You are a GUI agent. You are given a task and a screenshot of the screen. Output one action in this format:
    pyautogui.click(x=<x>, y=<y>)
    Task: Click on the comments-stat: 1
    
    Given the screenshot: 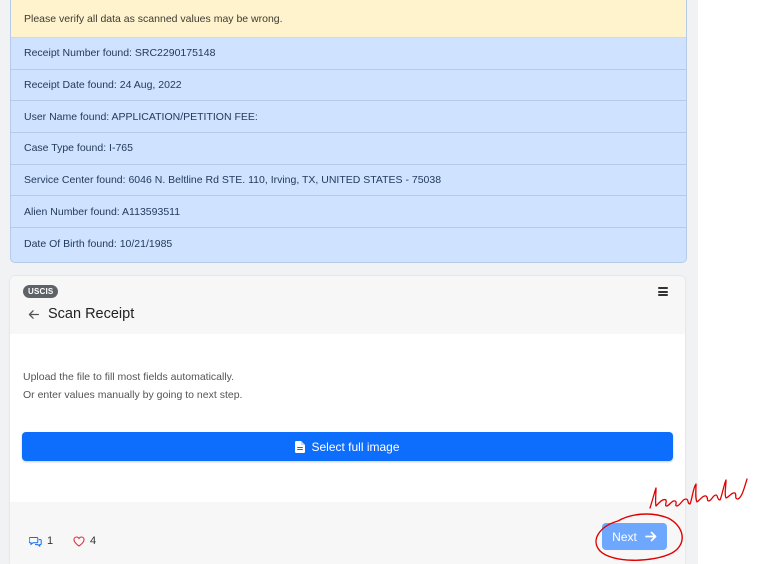 What is the action you would take?
    pyautogui.click(x=41, y=541)
    